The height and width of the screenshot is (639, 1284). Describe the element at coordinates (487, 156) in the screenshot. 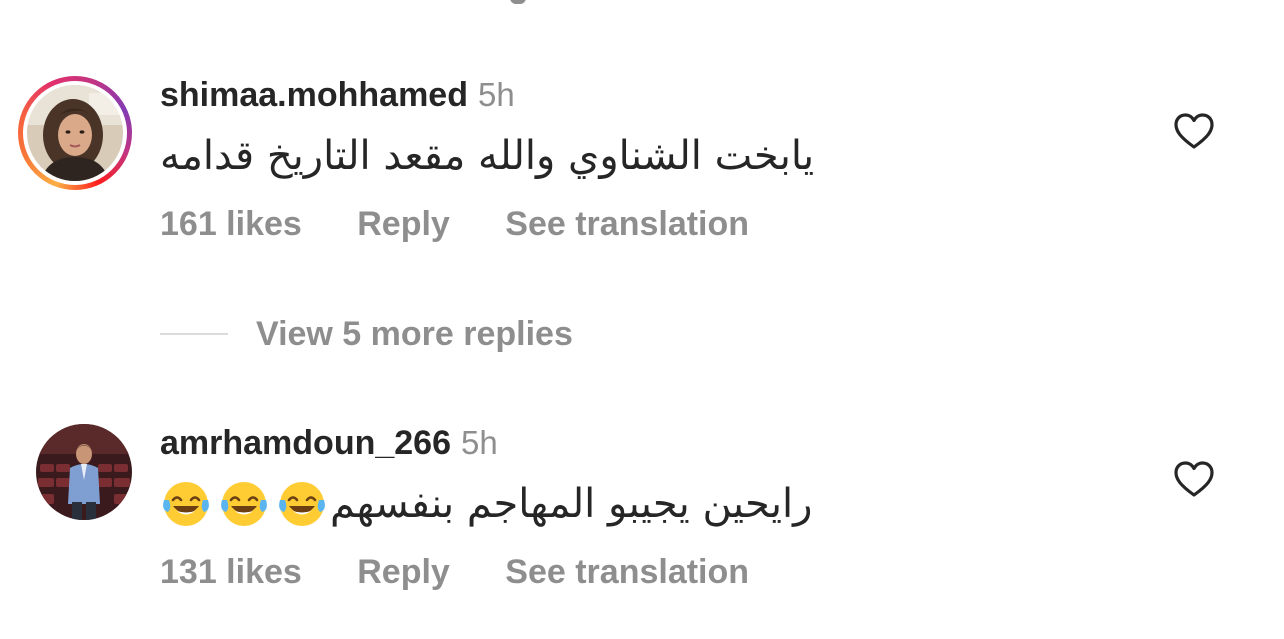

I see `comment-text: يابخت الشناوي والله مقعد التاريخ قدامه` at that location.